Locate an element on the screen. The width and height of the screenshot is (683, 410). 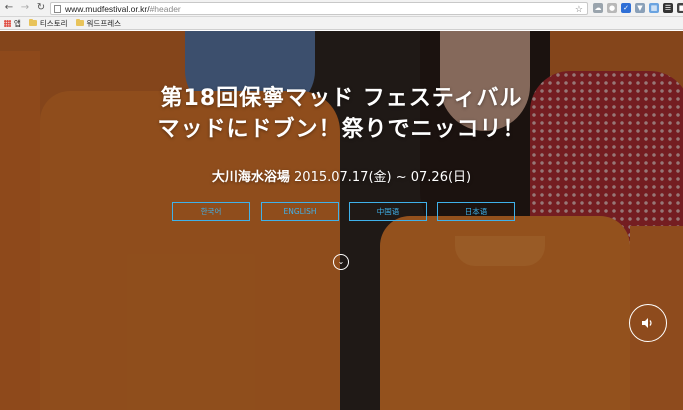
lang-english-button: ENGLISH is located at coordinates (300, 211).